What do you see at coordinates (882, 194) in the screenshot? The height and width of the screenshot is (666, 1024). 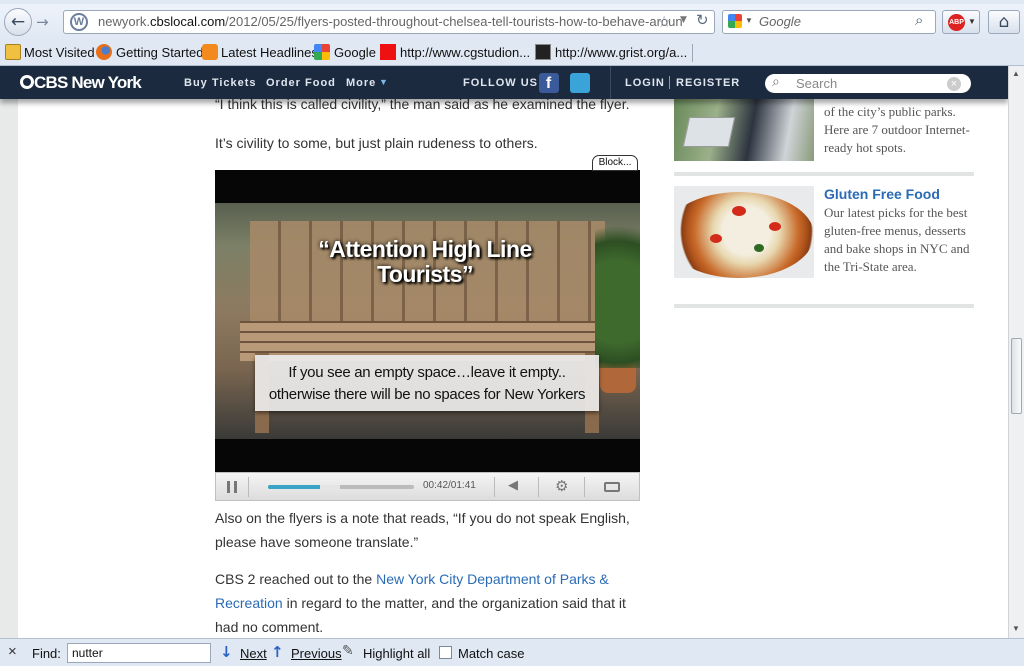 I see `sidebar-item-2-title: Gluten Free Food` at bounding box center [882, 194].